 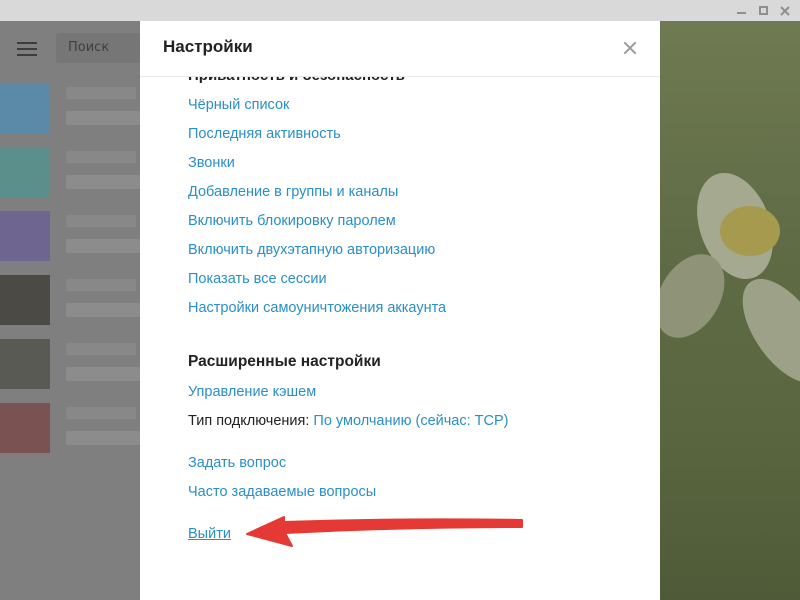 I want to click on logout-link: Выйти, so click(x=209, y=534).